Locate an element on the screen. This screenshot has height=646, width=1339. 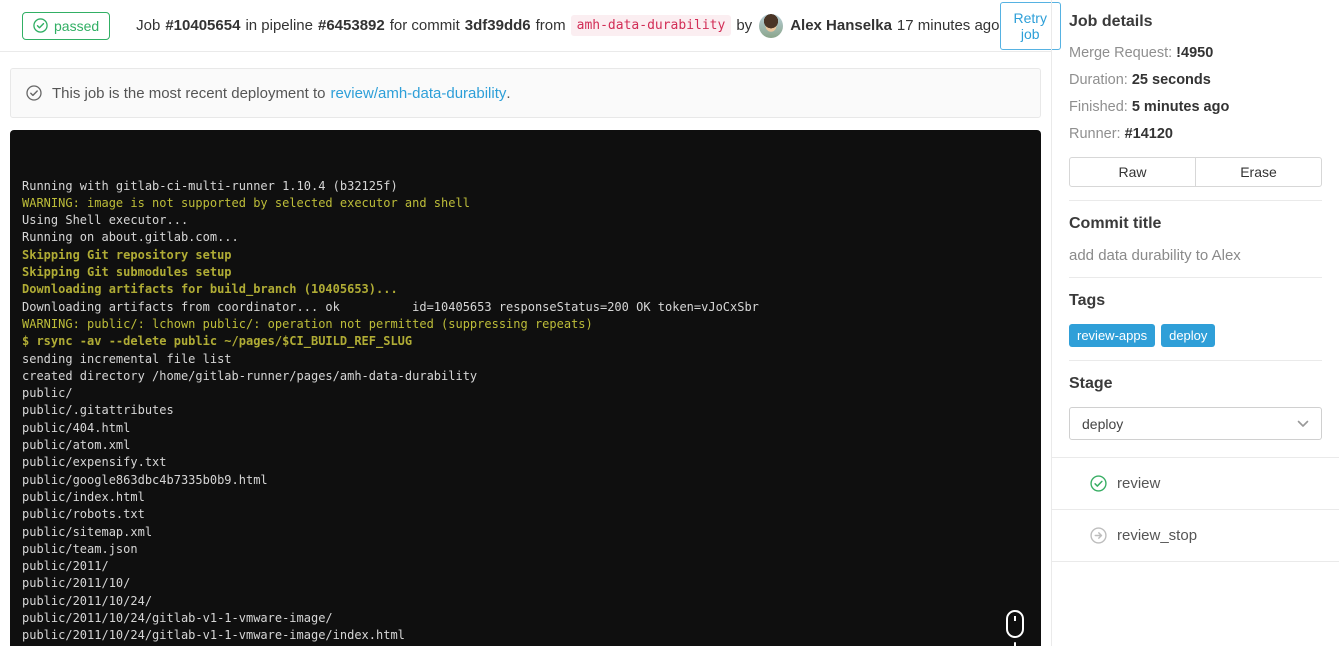
log-line: public/ is located at coordinates (47, 393).